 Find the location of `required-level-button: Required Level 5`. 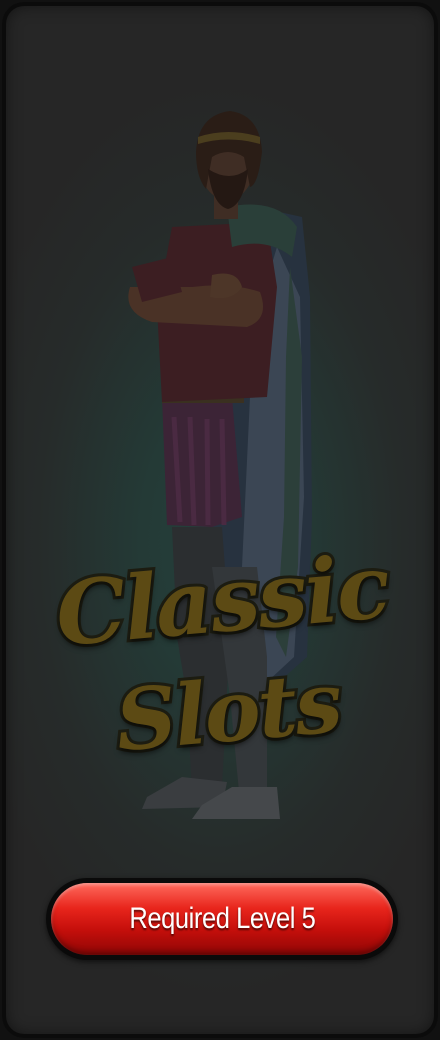

required-level-button: Required Level 5 is located at coordinates (222, 919).